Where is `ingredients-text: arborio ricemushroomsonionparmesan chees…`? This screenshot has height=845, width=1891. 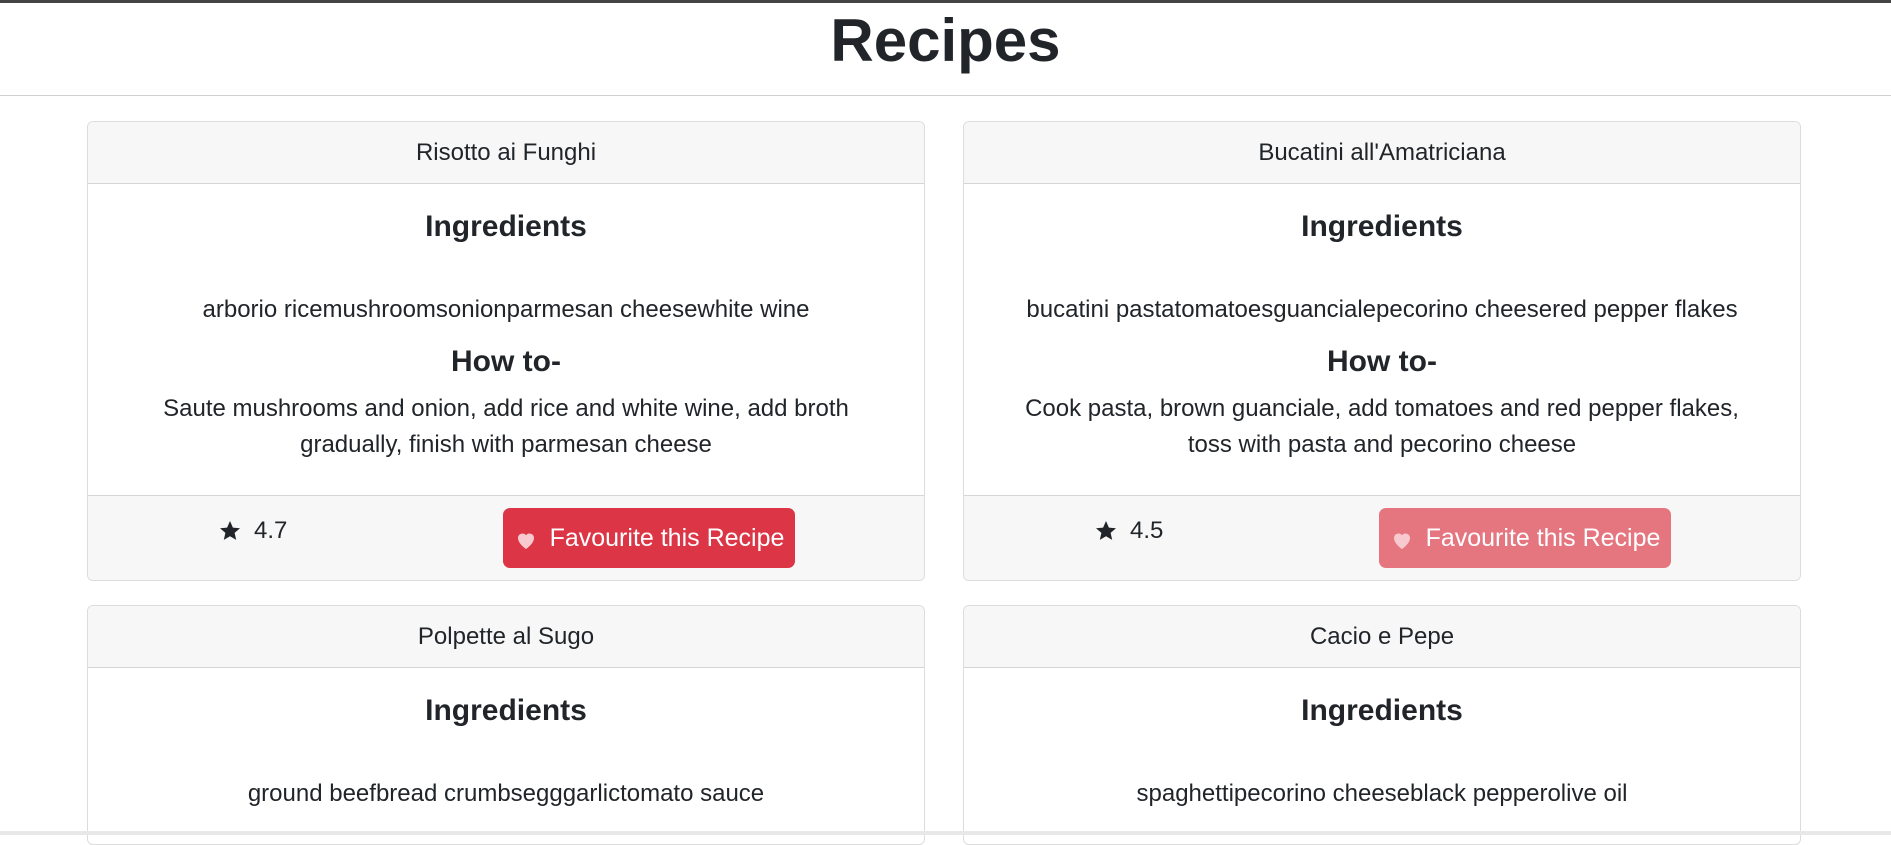 ingredients-text: arborio ricemushroomsonionparmesan chees… is located at coordinates (506, 309).